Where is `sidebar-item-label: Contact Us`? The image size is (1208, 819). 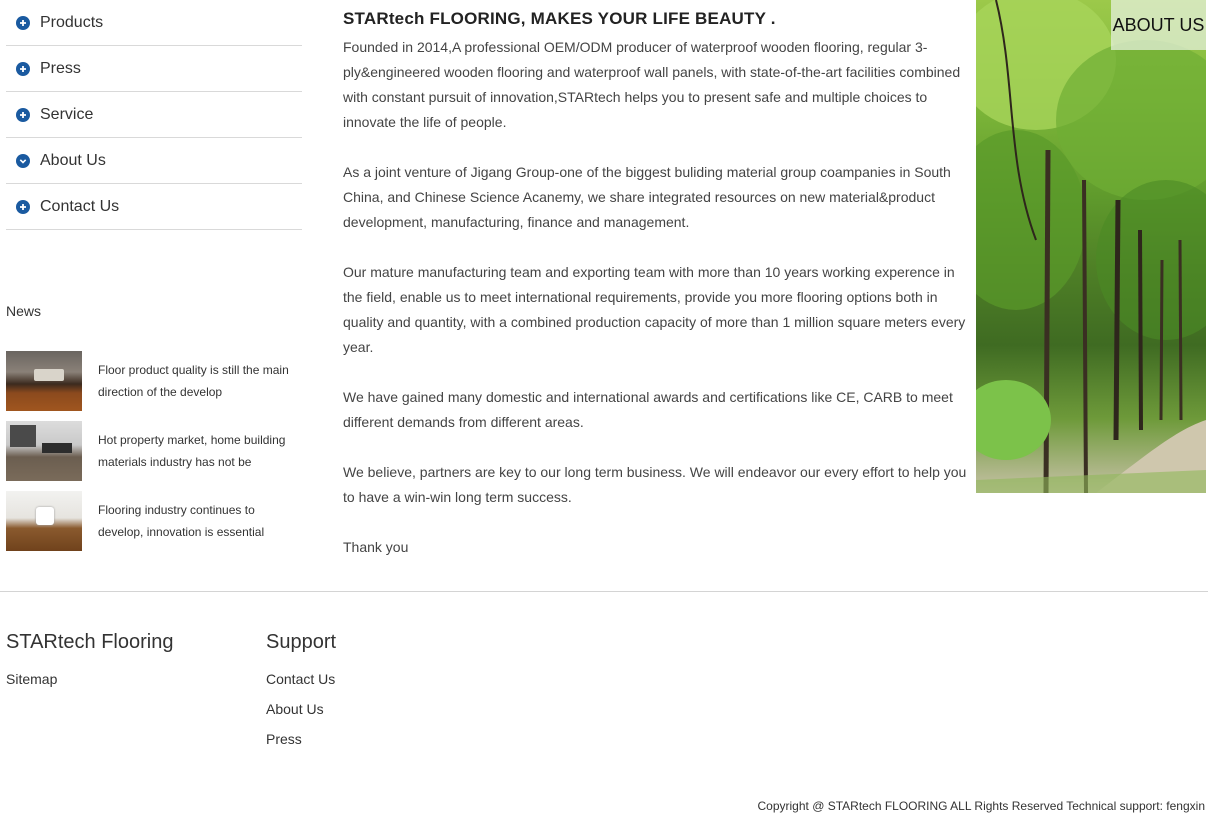
sidebar-item-label: Contact Us is located at coordinates (80, 206).